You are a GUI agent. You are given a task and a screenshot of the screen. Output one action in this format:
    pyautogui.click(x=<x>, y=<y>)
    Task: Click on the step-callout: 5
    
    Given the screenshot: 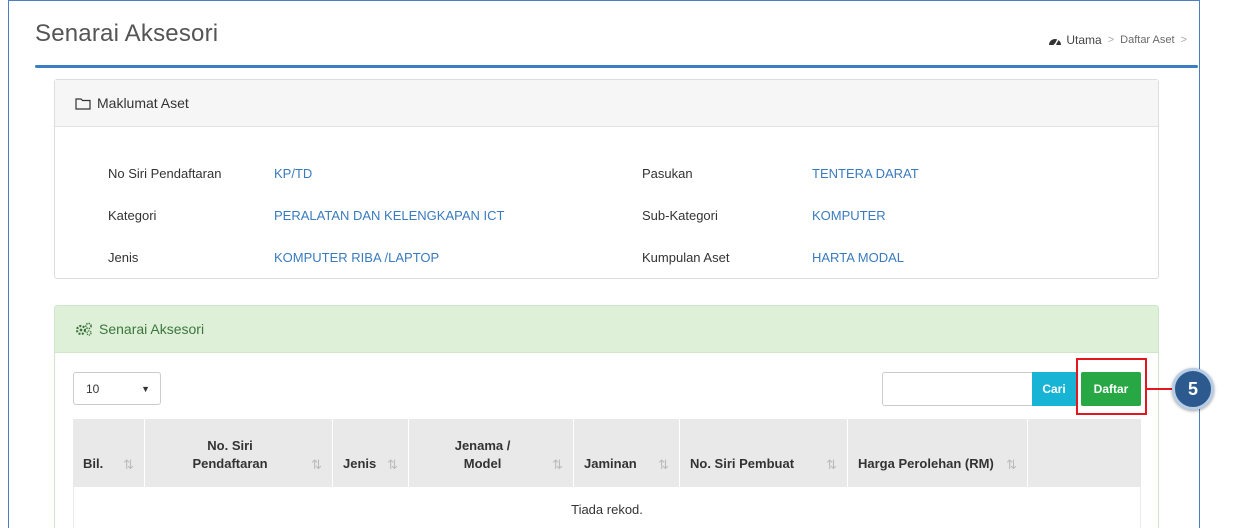 What is the action you would take?
    pyautogui.click(x=1193, y=389)
    